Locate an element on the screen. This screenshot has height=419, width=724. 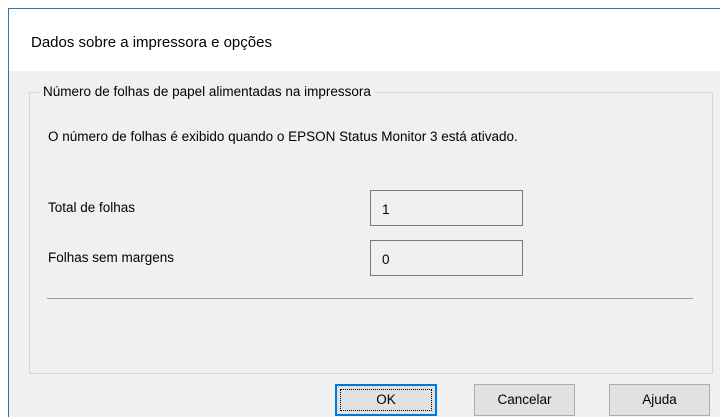
total-sheets-label: Total de folhas is located at coordinates (92, 207).